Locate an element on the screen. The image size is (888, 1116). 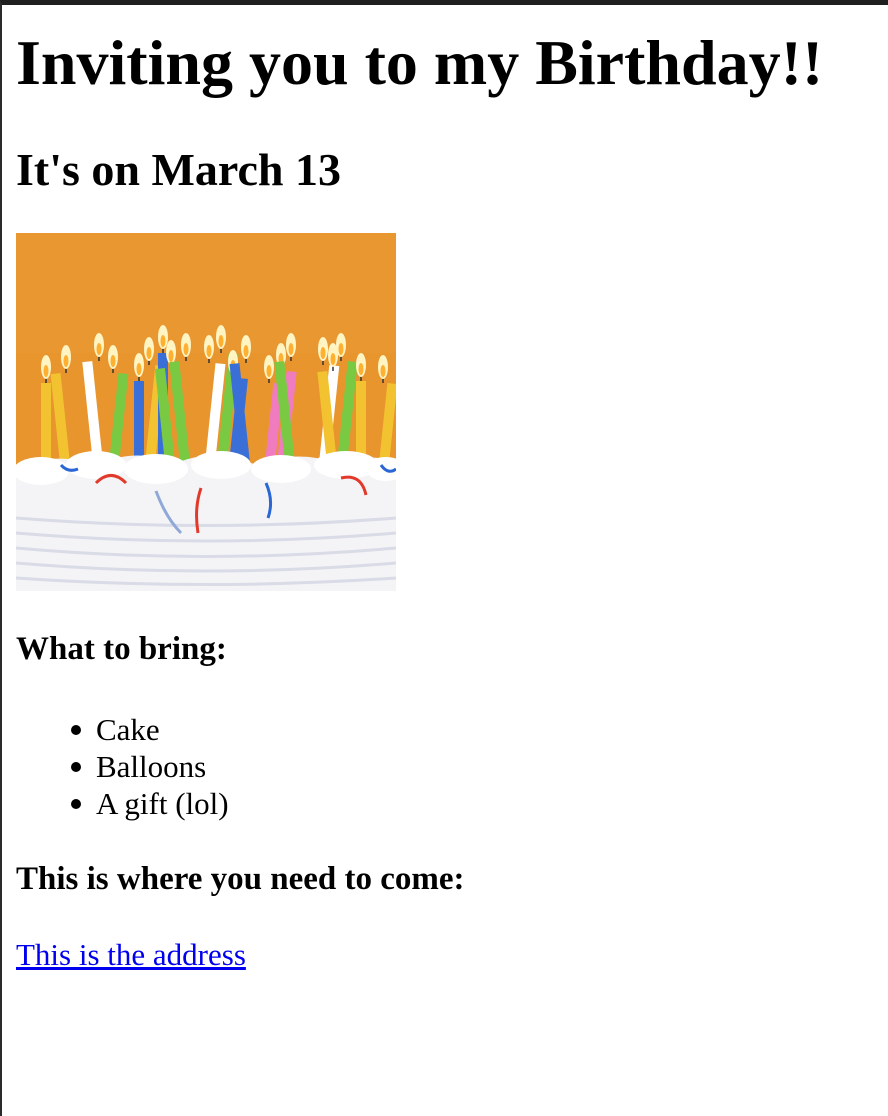
what-to-bring-heading: What to bring: is located at coordinates (121, 649).